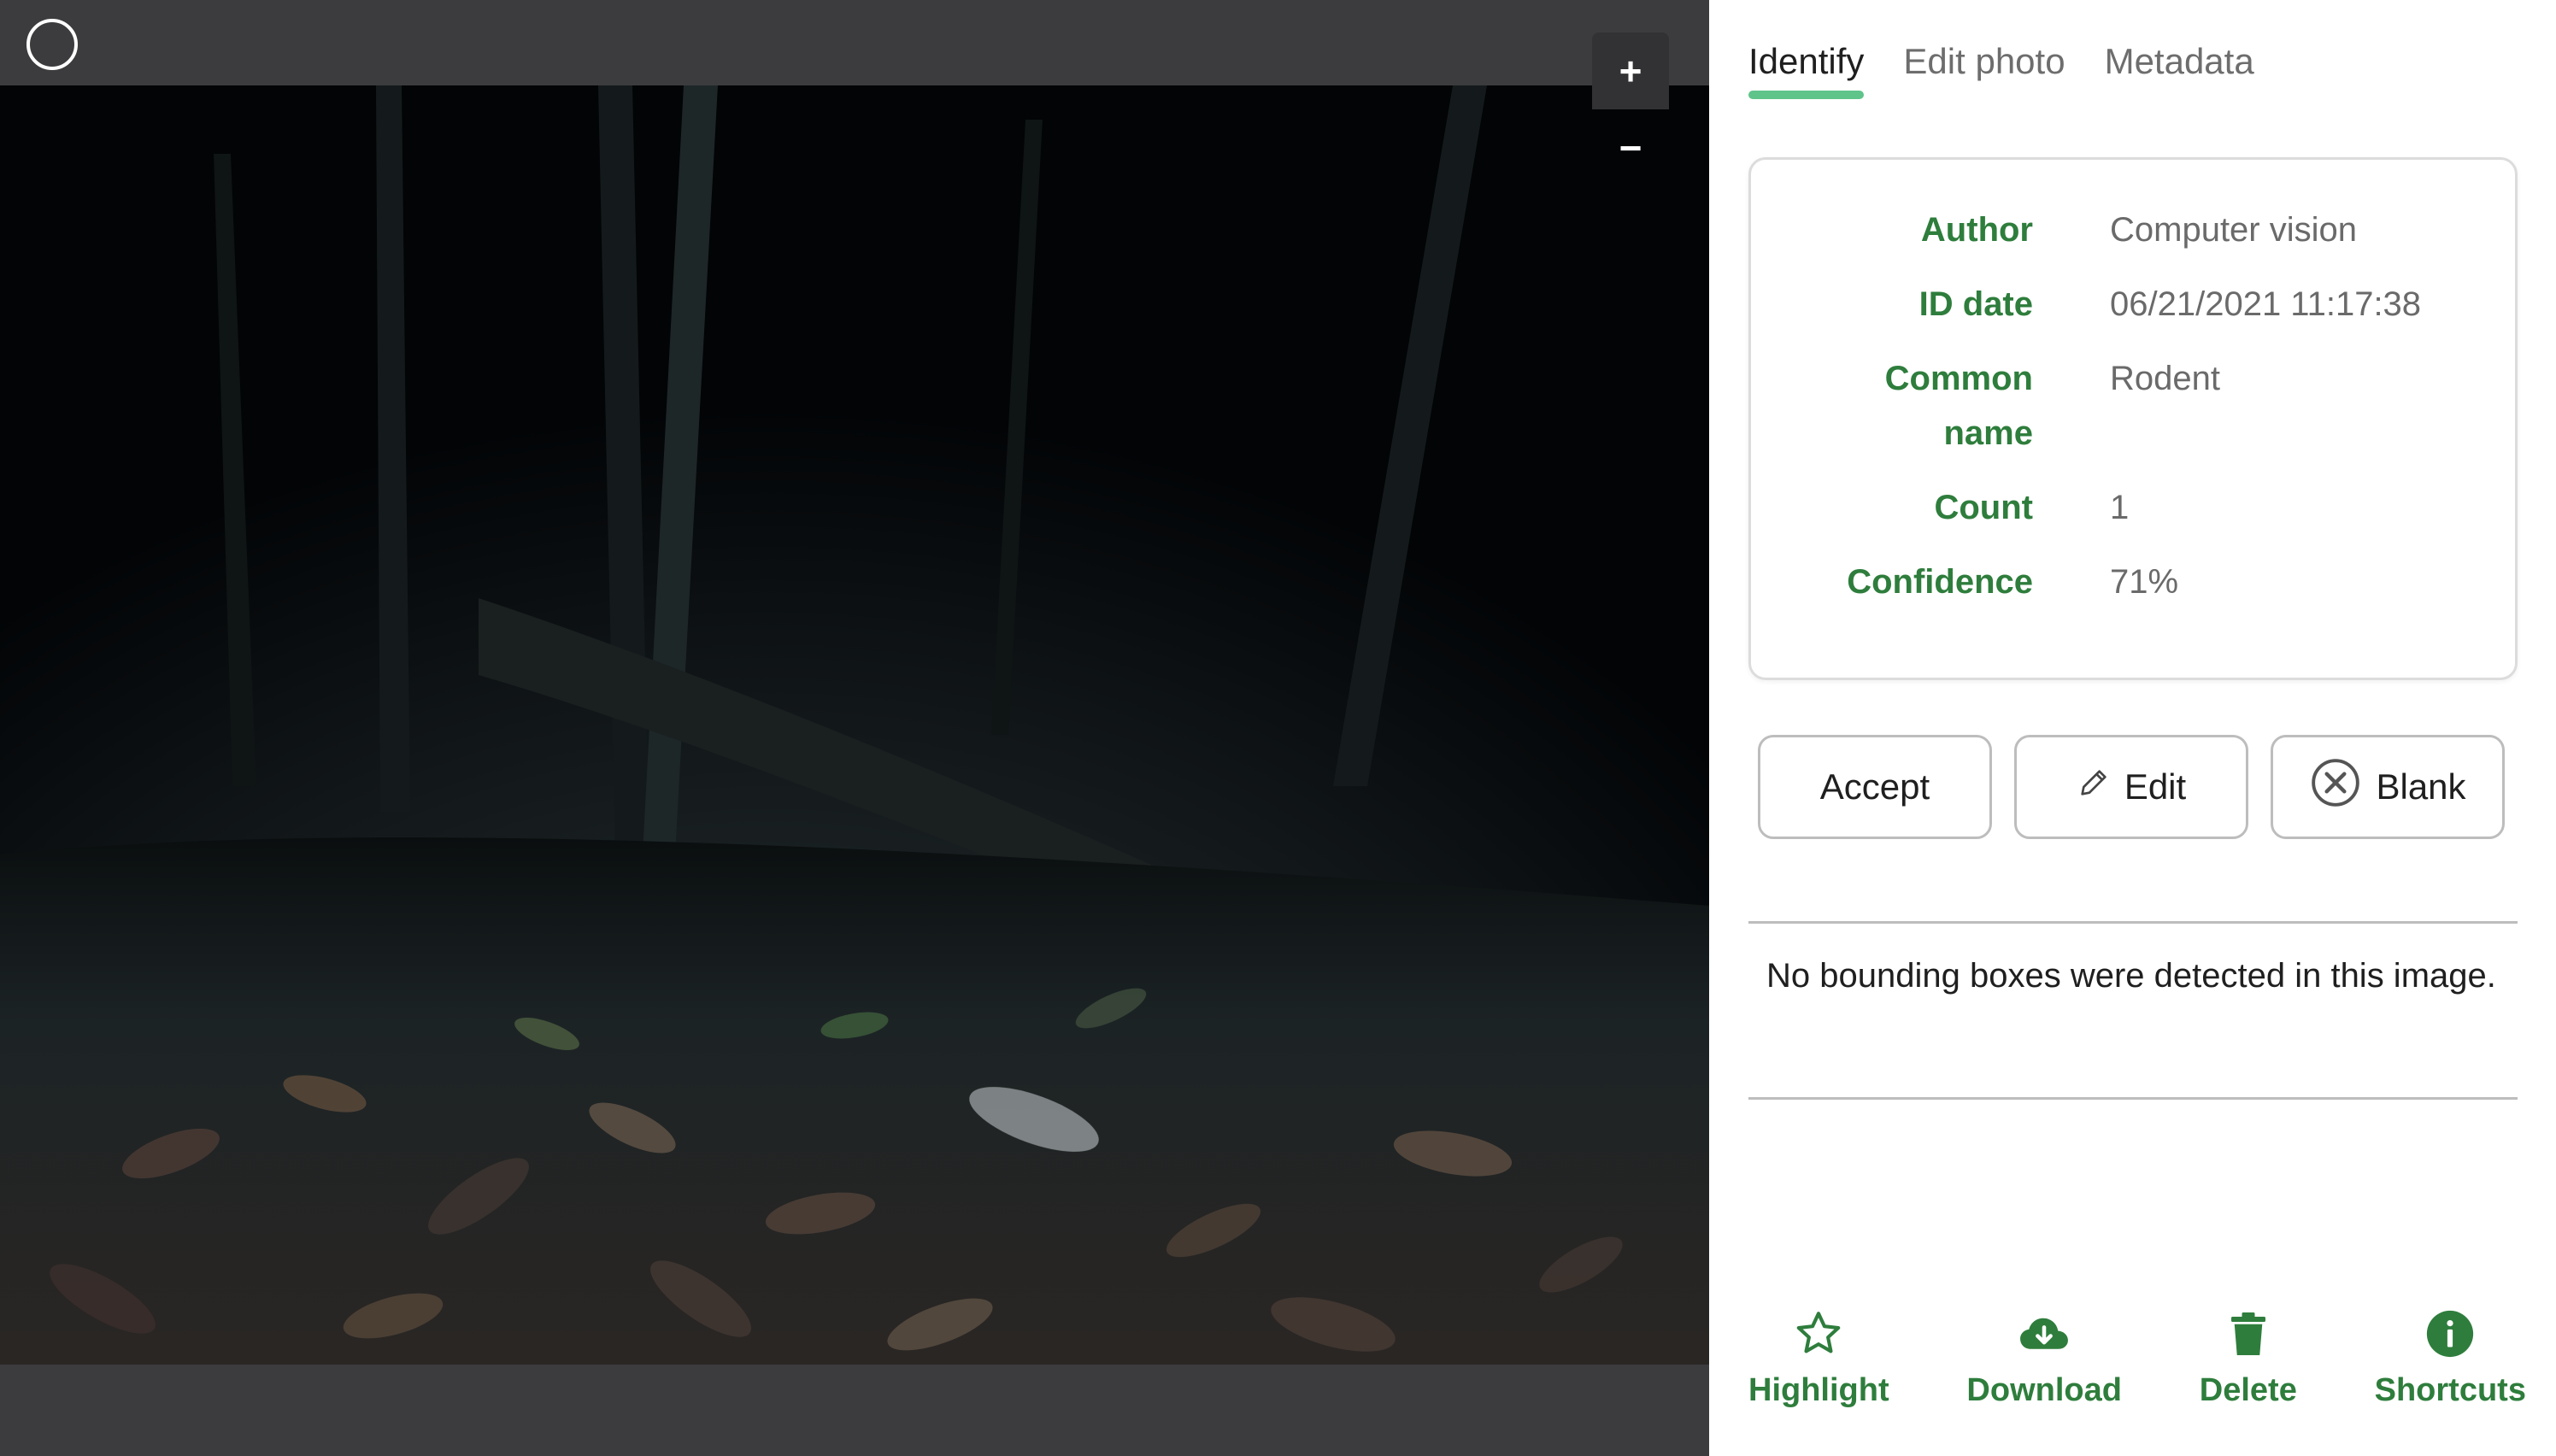 Image resolution: width=2556 pixels, height=1456 pixels. What do you see at coordinates (2266, 304) in the screenshot?
I see `id-date-value: 06/21/2021 11:17:38` at bounding box center [2266, 304].